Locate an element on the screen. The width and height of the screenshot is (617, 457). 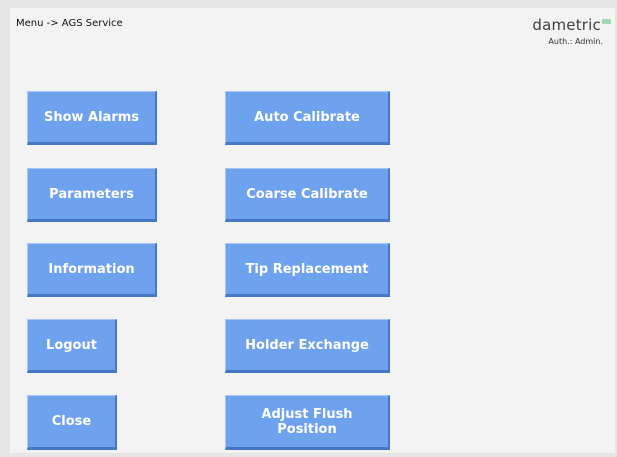
dametric-logo: dametric is located at coordinates (566, 25).